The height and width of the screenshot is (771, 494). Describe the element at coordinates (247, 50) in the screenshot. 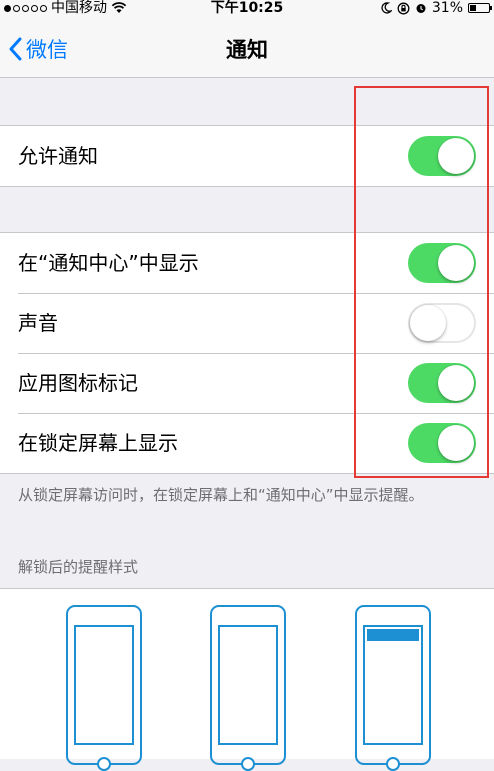

I see `page-title: 通知` at that location.